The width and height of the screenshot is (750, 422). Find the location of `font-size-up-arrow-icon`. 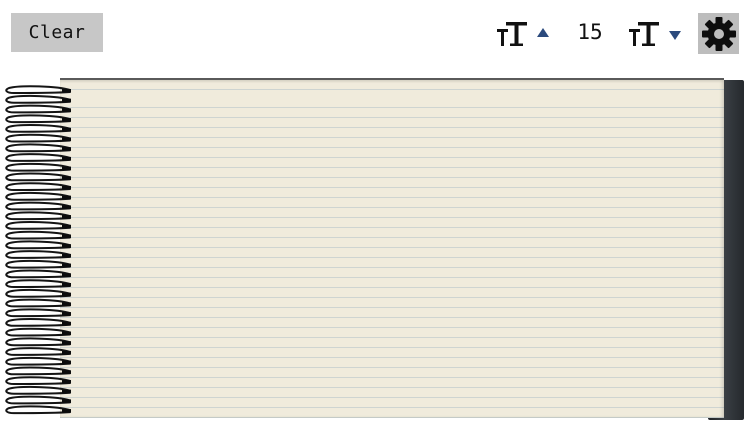

font-size-up-arrow-icon is located at coordinates (543, 32).